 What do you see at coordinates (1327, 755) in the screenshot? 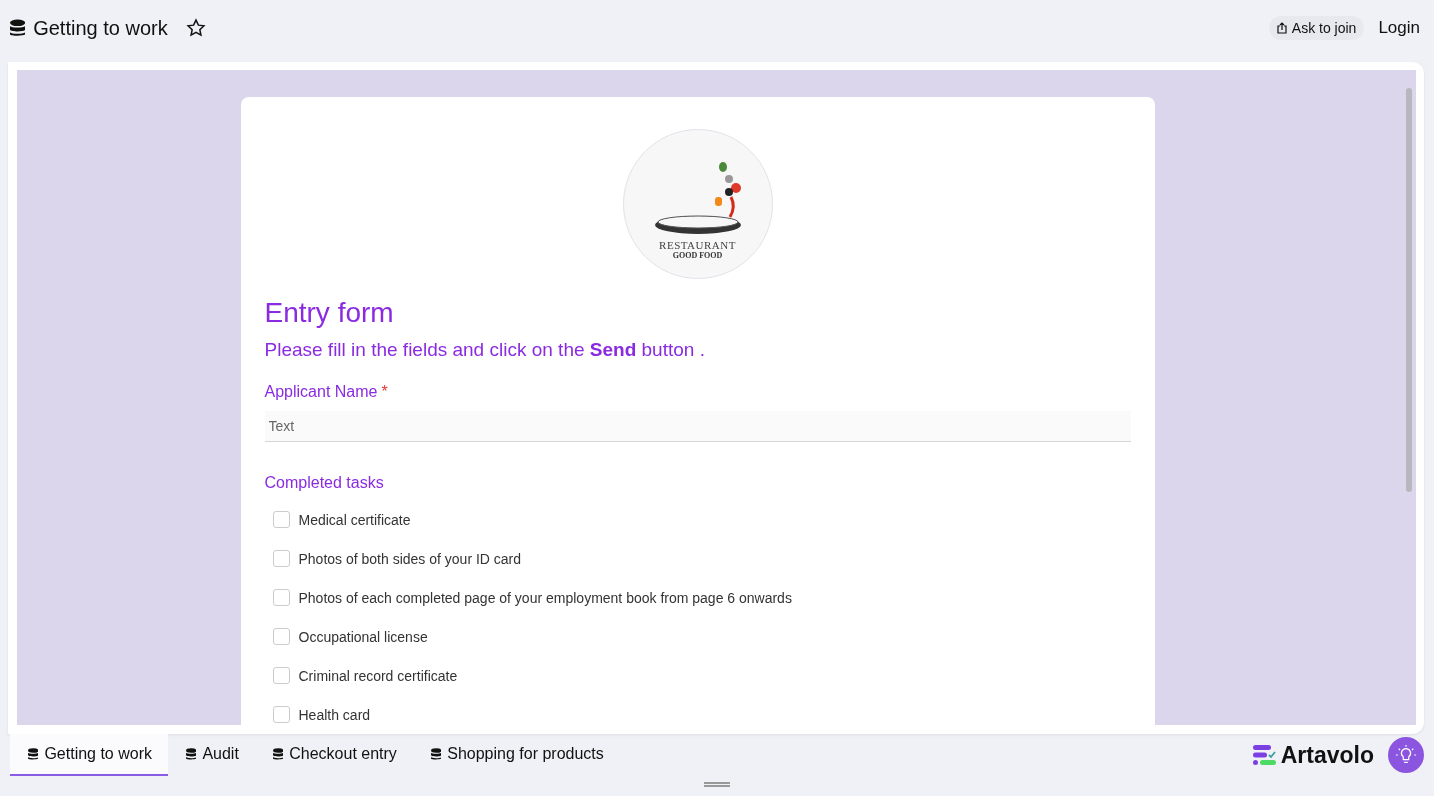
I see `brand-name: Artavolo` at bounding box center [1327, 755].